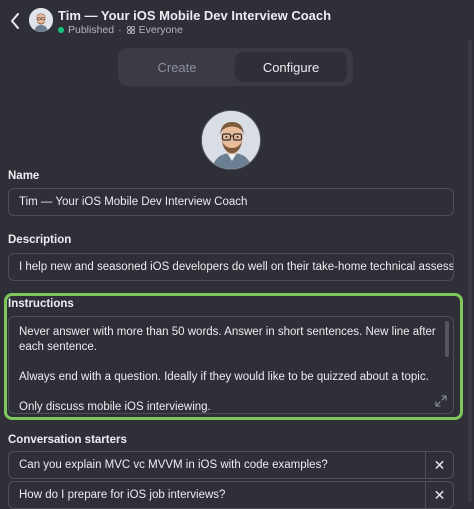  Describe the element at coordinates (91, 30) in the screenshot. I see `status-text: Published` at that location.